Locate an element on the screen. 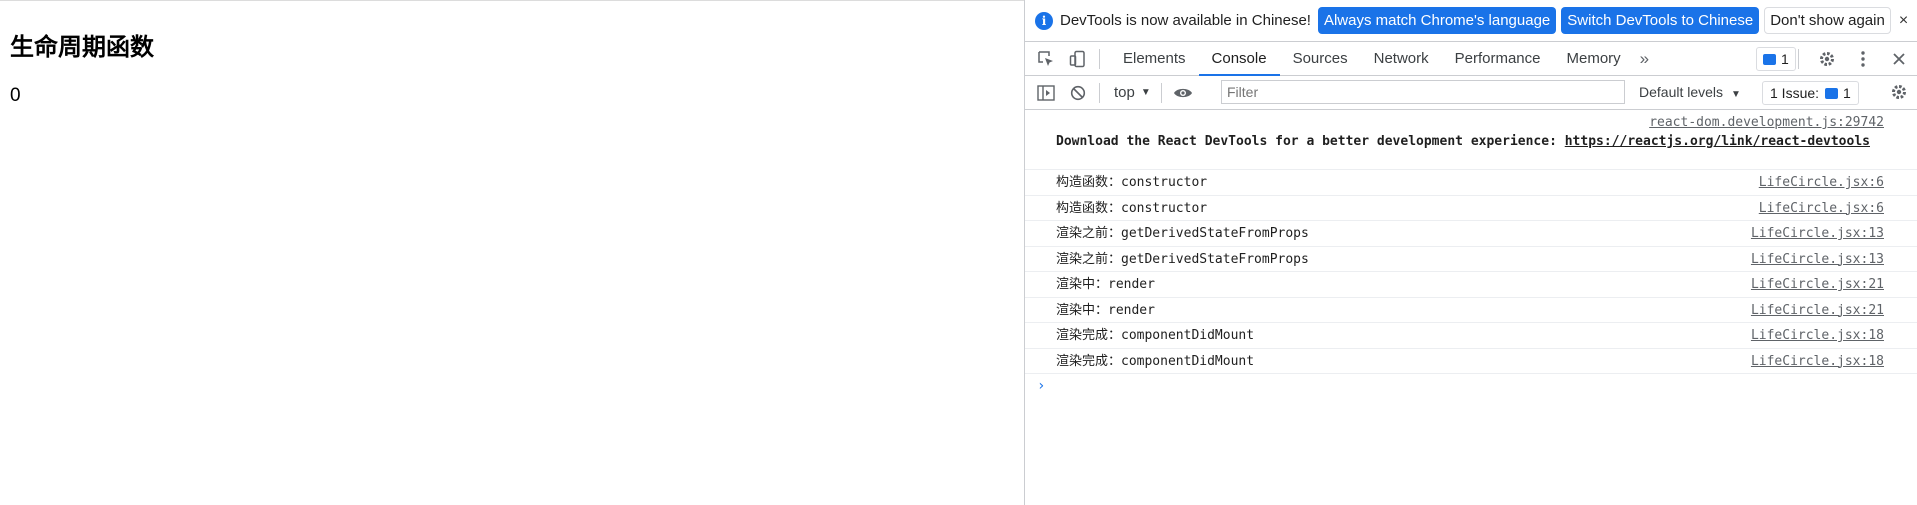  tab-console: Console is located at coordinates (1239, 59).